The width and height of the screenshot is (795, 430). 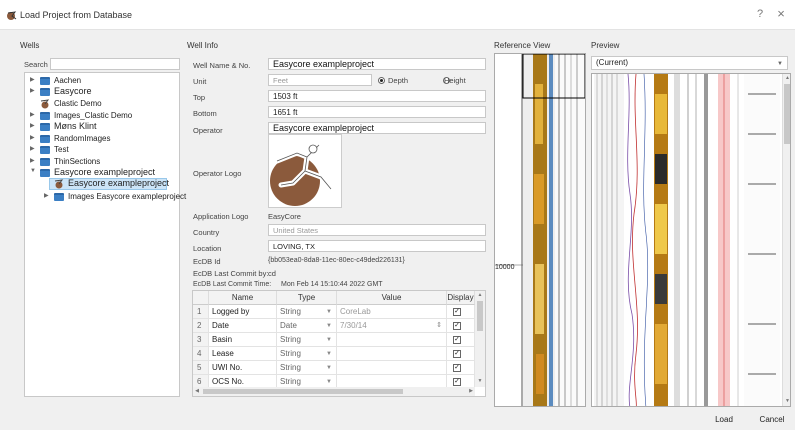 What do you see at coordinates (93, 115) in the screenshot?
I see `tree-item-images-clastic-demo: Images_Clastic Demo` at bounding box center [93, 115].